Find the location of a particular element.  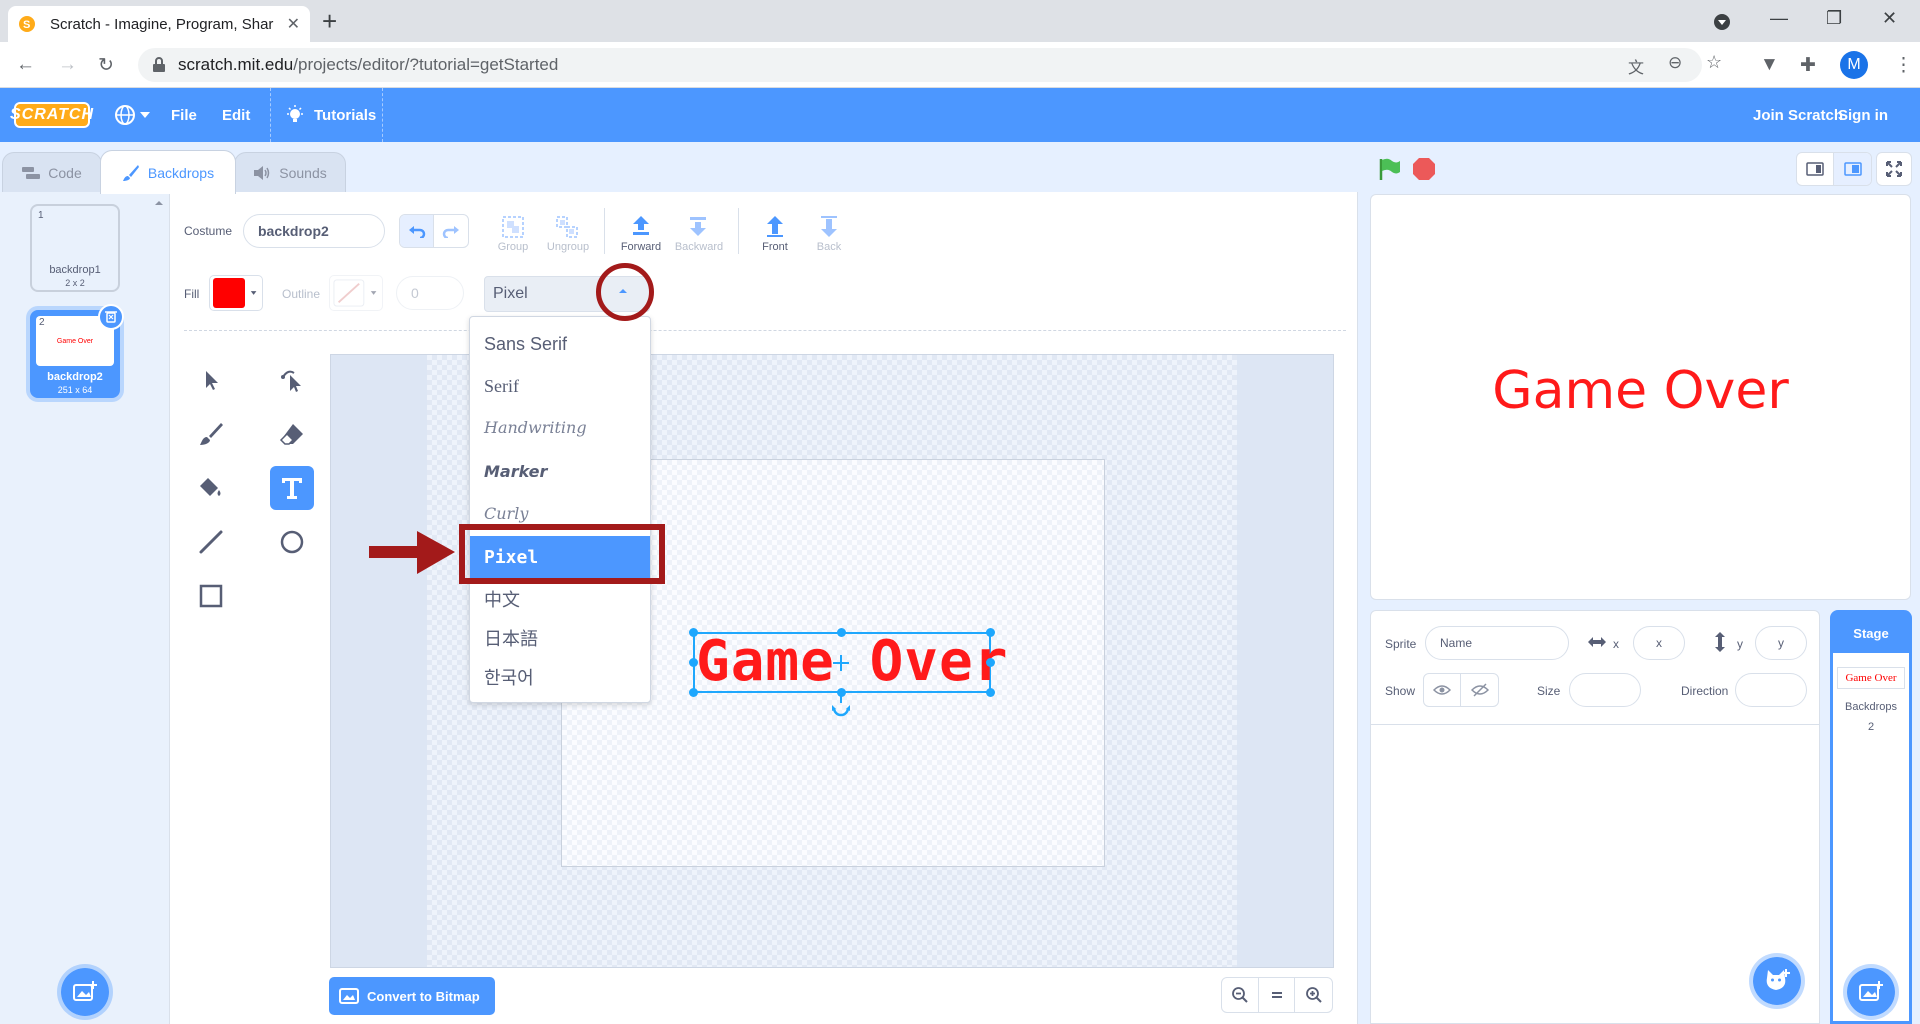

text-tool is located at coordinates (292, 488).